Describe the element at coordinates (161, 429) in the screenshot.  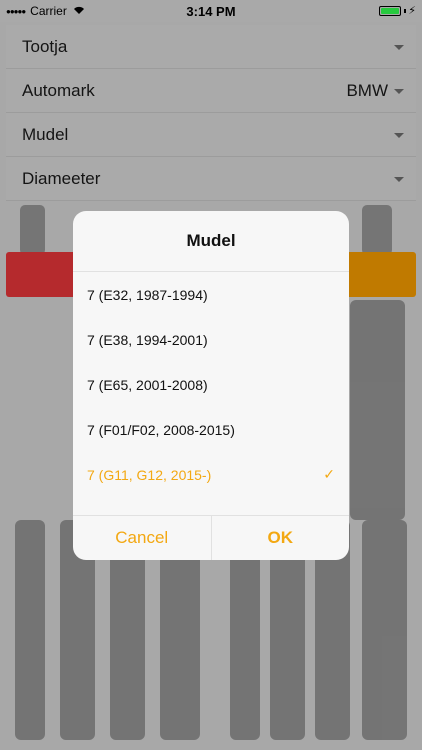
I see `option-label: 7 (F01/F02, 2008-2015)` at that location.